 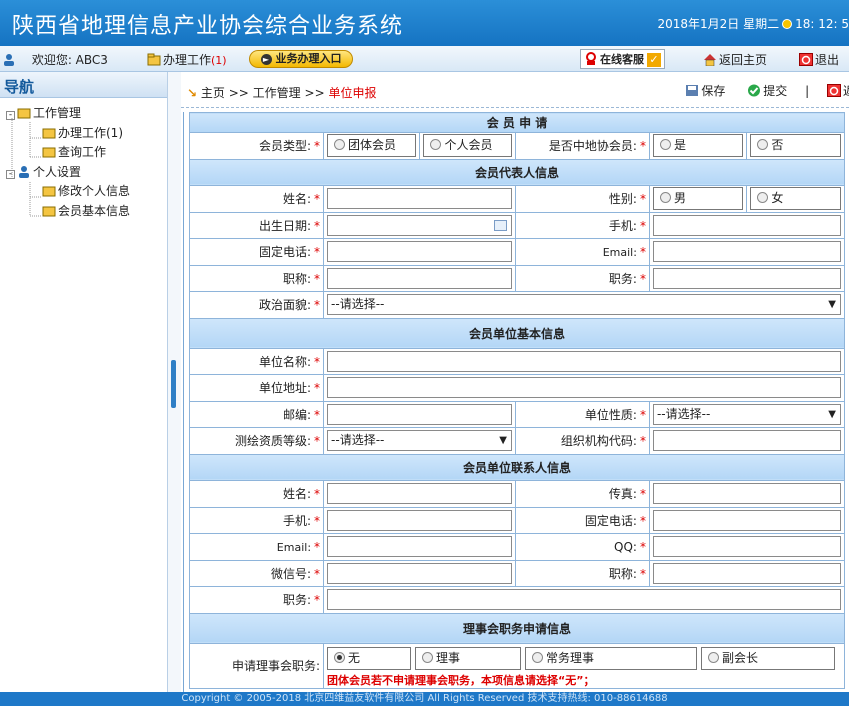 I want to click on field-label: Email: *, so click(x=256, y=547).